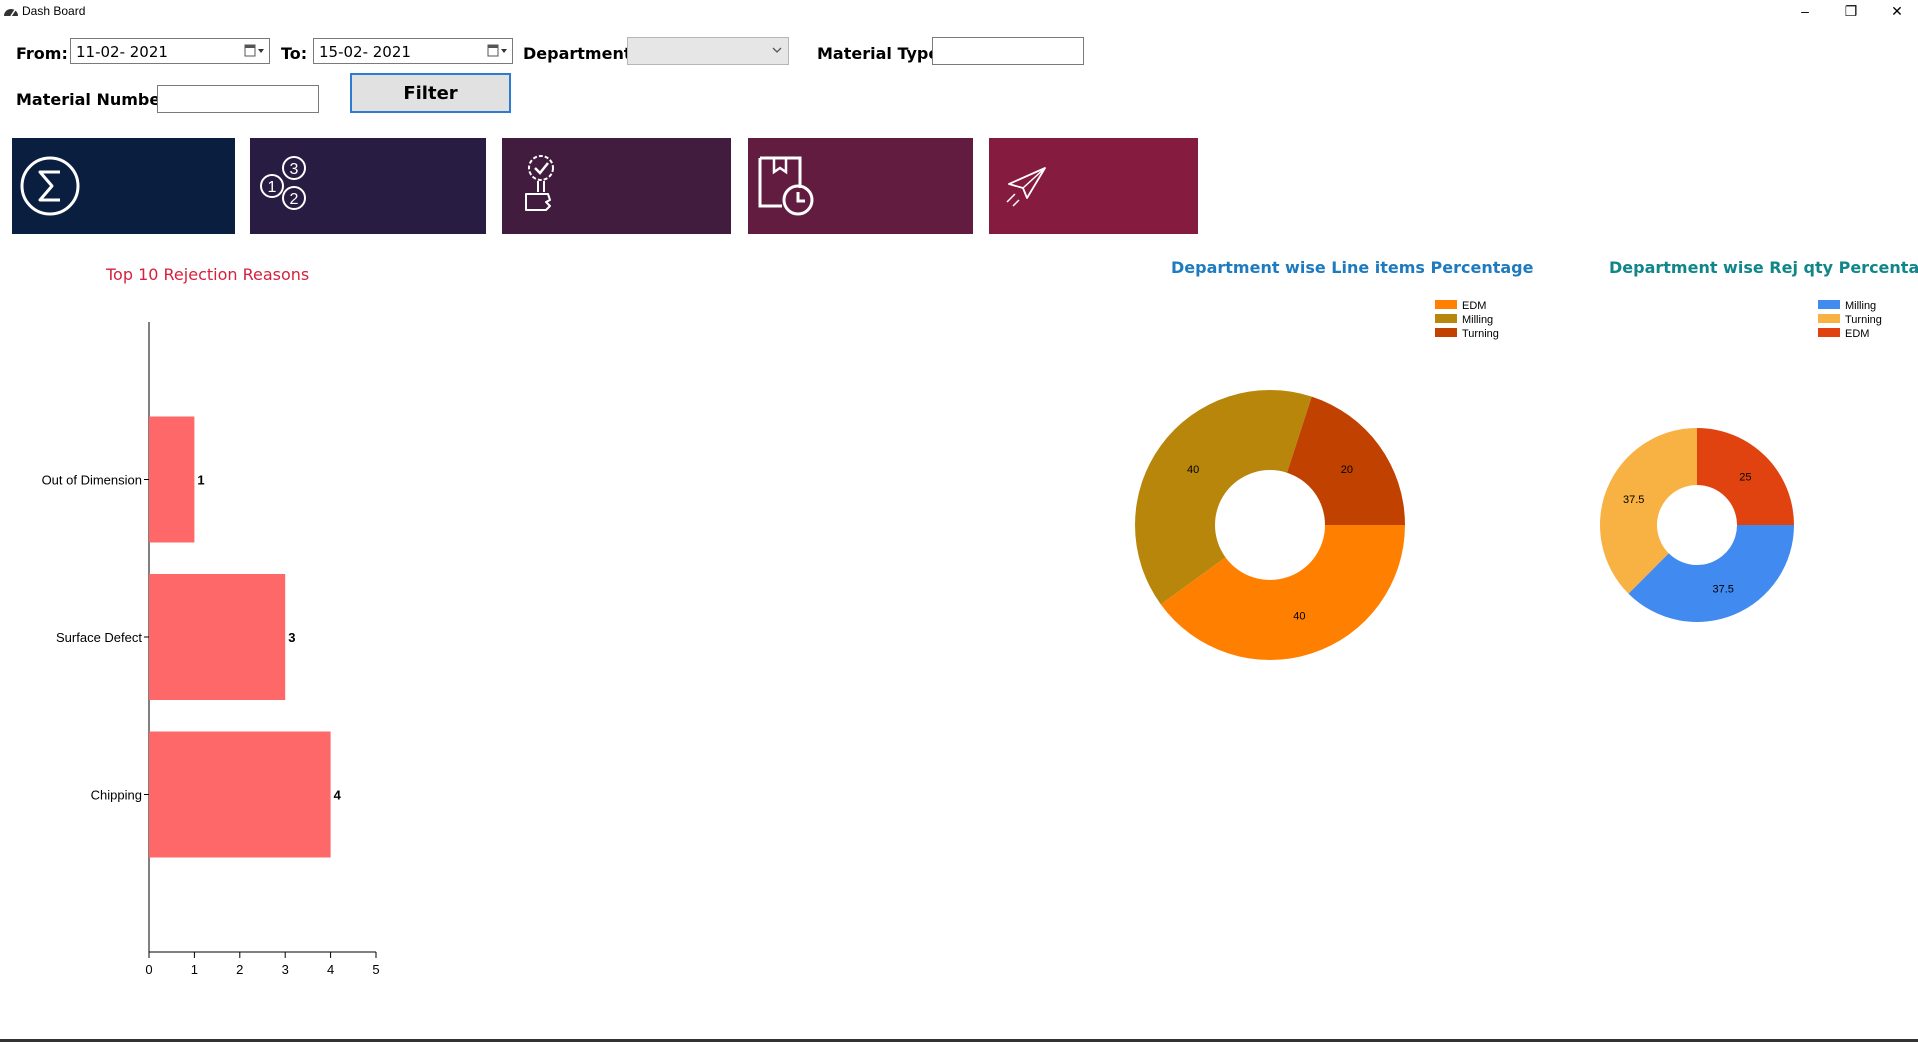  I want to click on rejection-chart-title: Top 10 Rejection Reasons, so click(208, 274).